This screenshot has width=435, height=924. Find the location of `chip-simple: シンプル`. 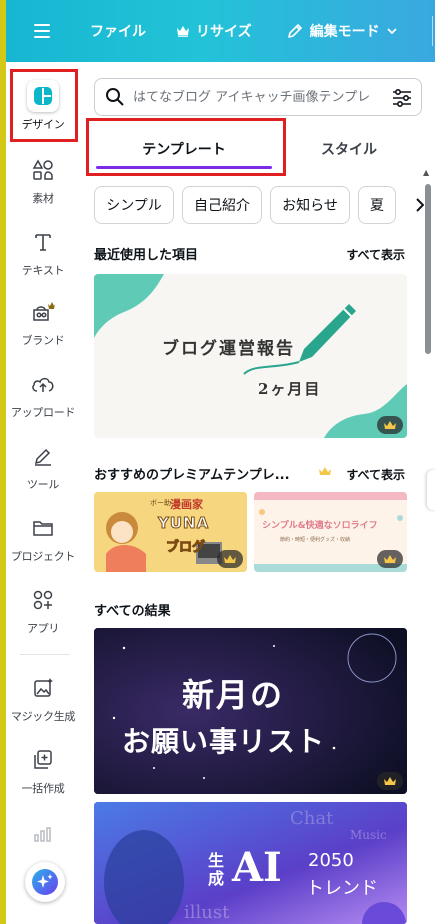

chip-simple: シンプル is located at coordinates (134, 205).